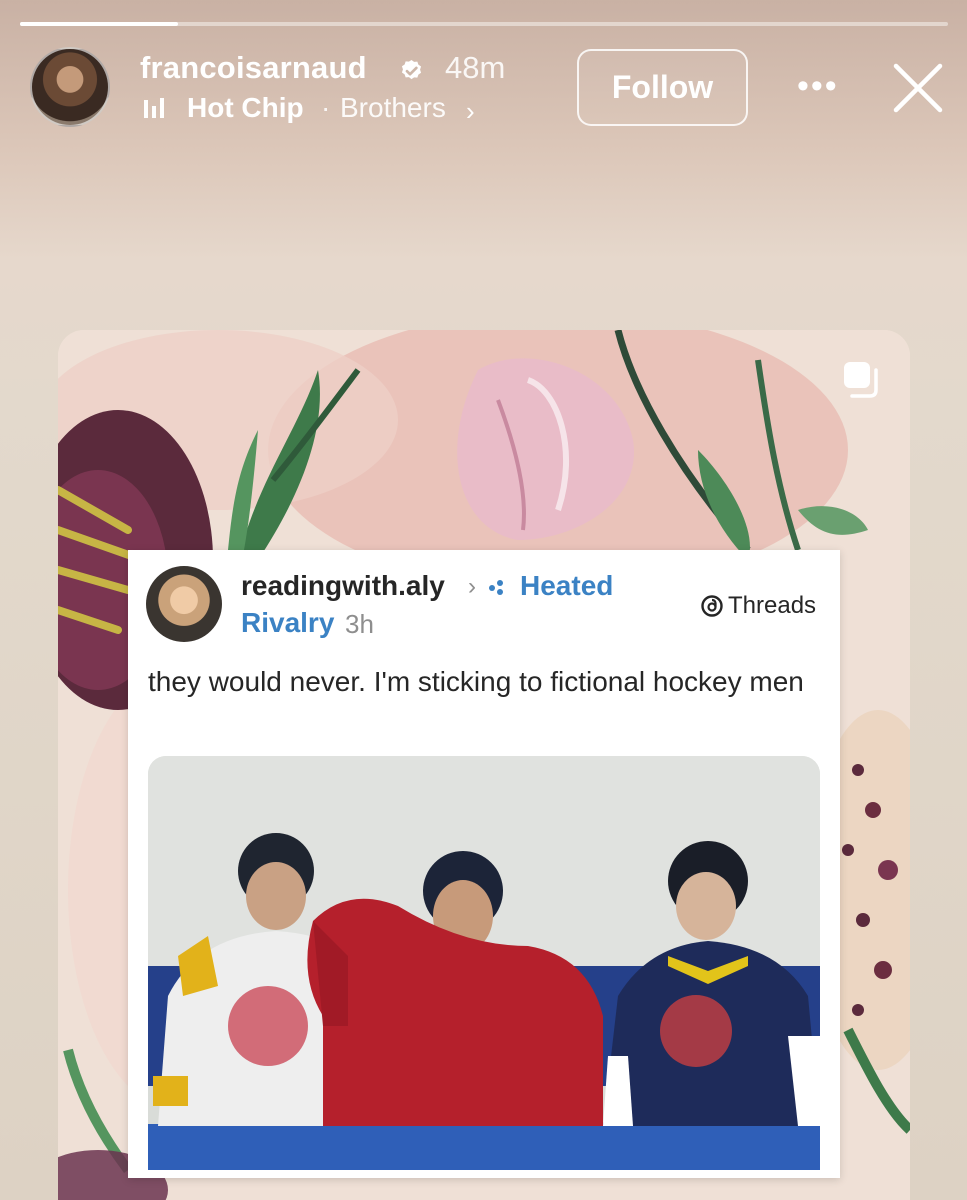  I want to click on multiple-media-icon, so click(864, 380).